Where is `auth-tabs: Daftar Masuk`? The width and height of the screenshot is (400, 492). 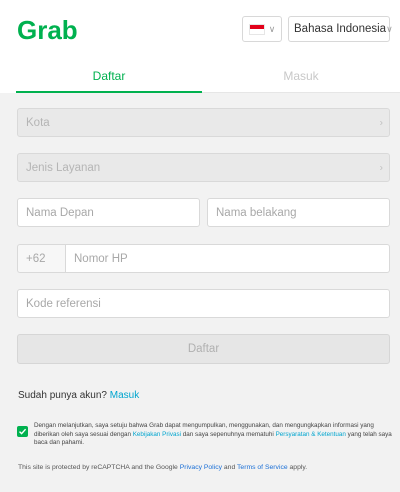 auth-tabs: Daftar Masuk is located at coordinates (200, 76).